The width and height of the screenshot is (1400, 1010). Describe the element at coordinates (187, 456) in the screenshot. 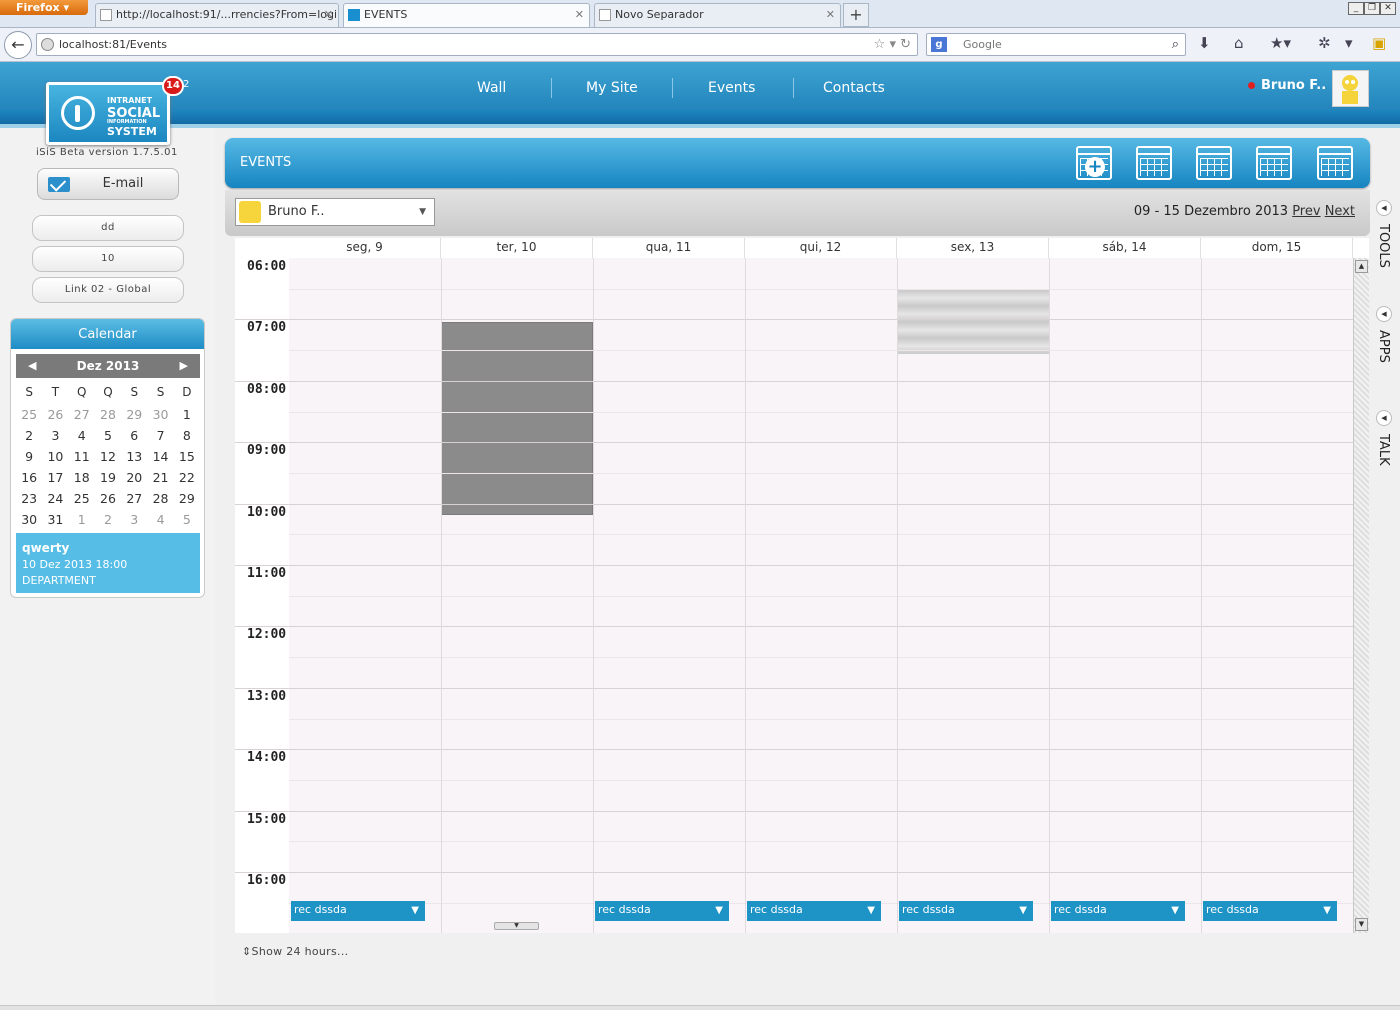

I see `calendar-day: 15` at that location.